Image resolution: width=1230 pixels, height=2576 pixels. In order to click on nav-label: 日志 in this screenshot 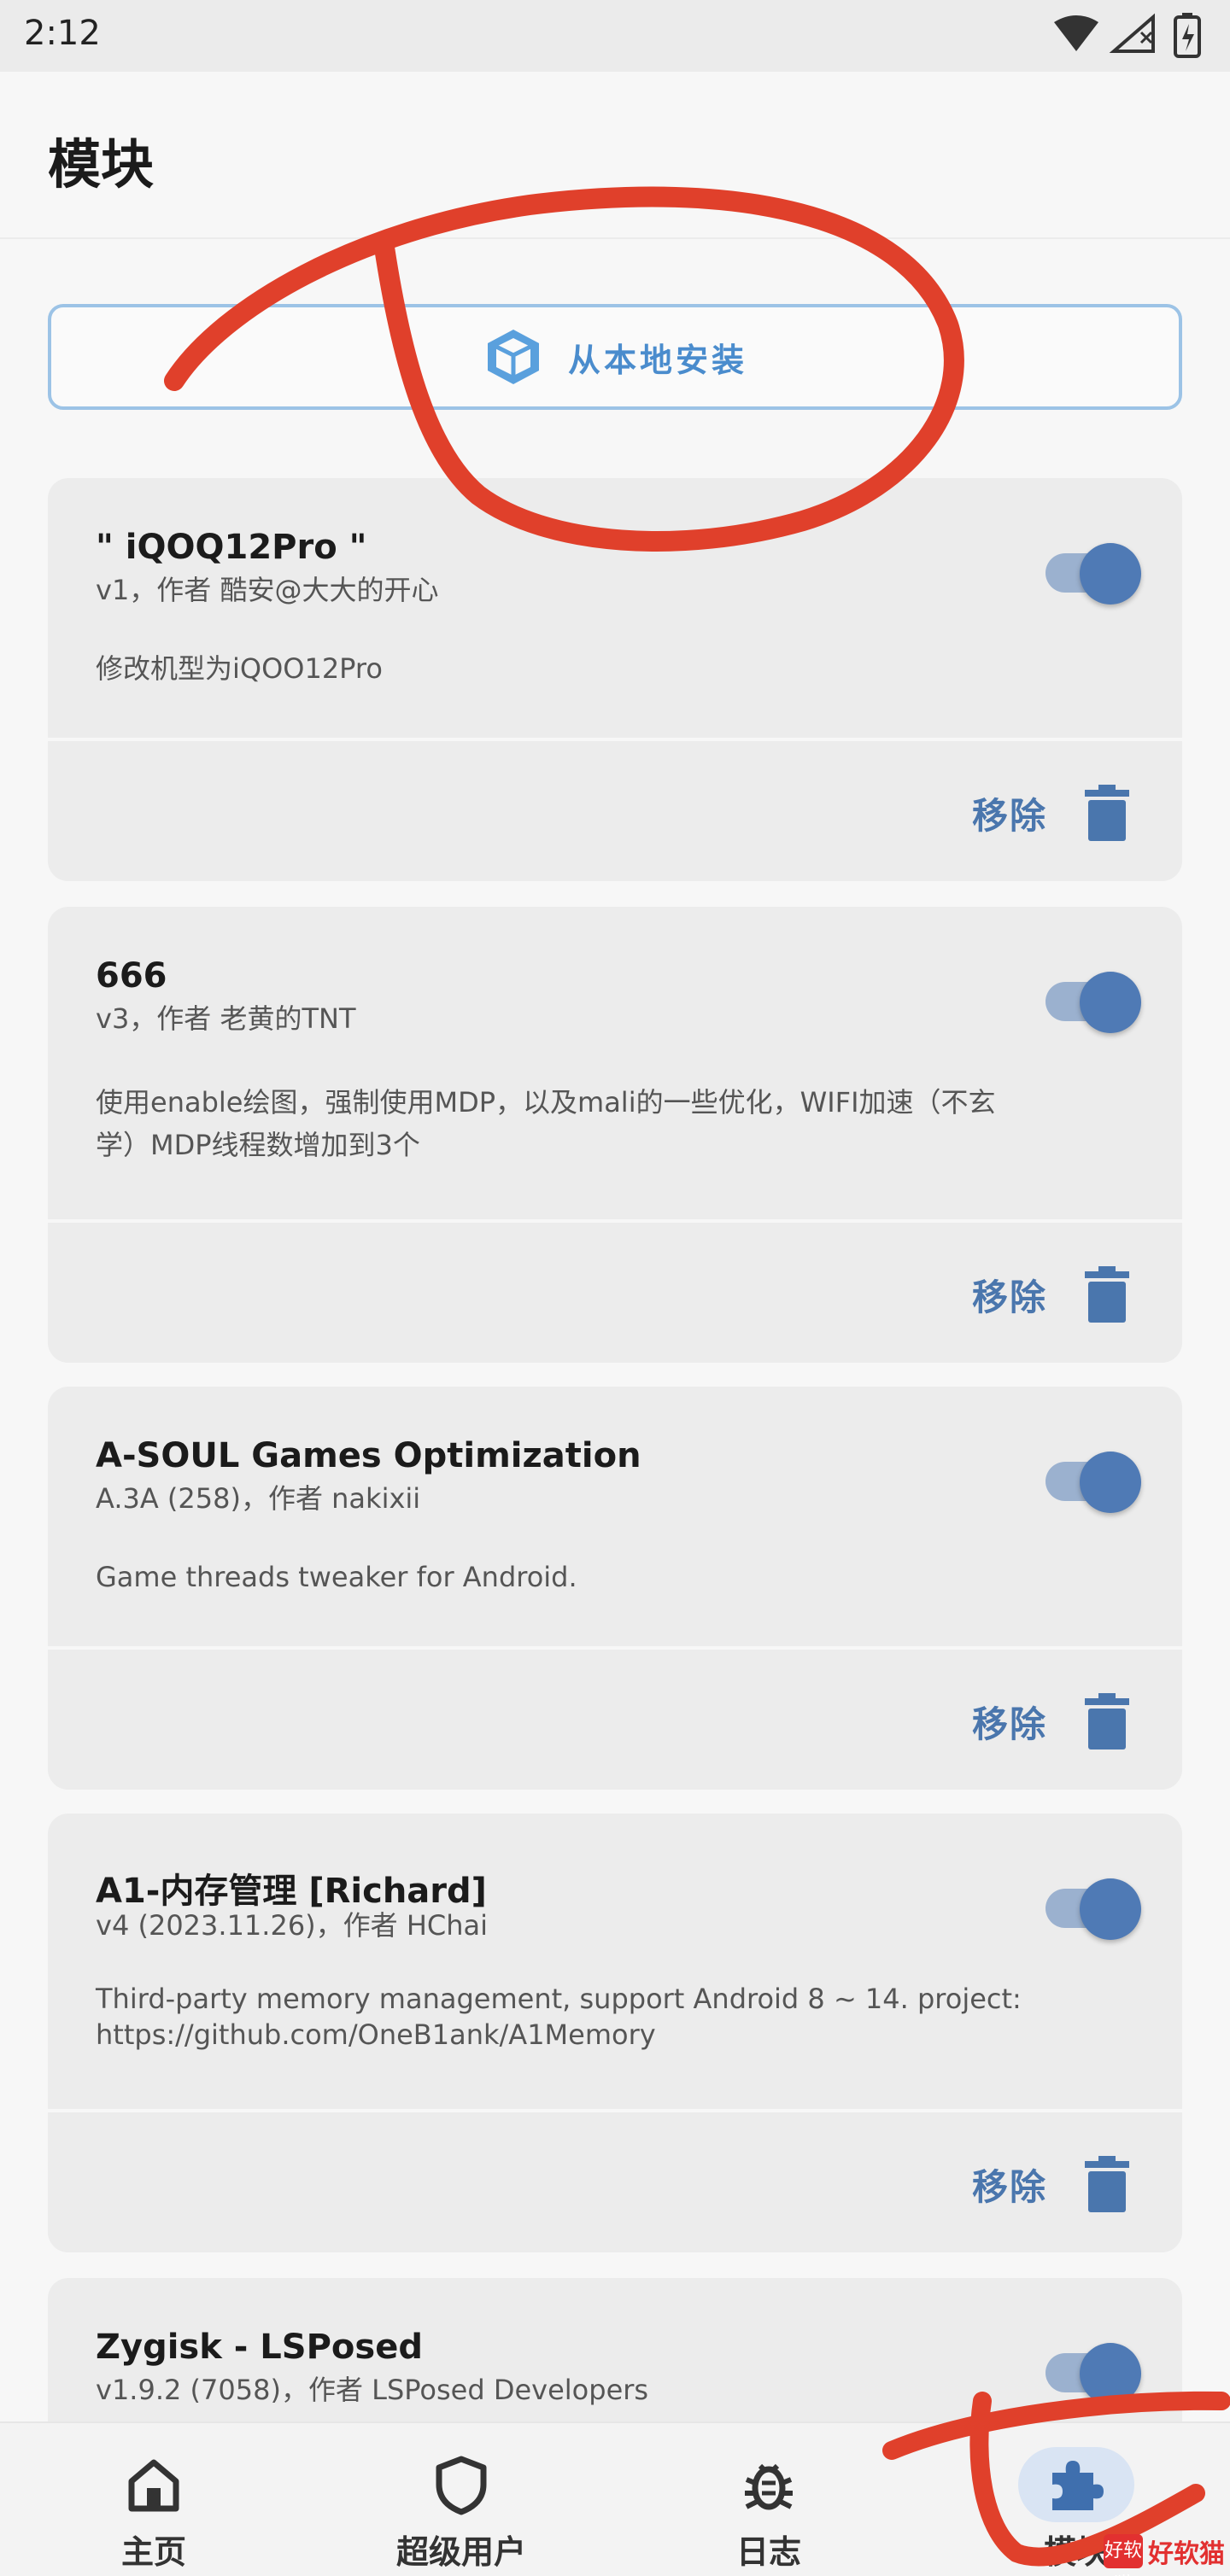, I will do `click(768, 2552)`.